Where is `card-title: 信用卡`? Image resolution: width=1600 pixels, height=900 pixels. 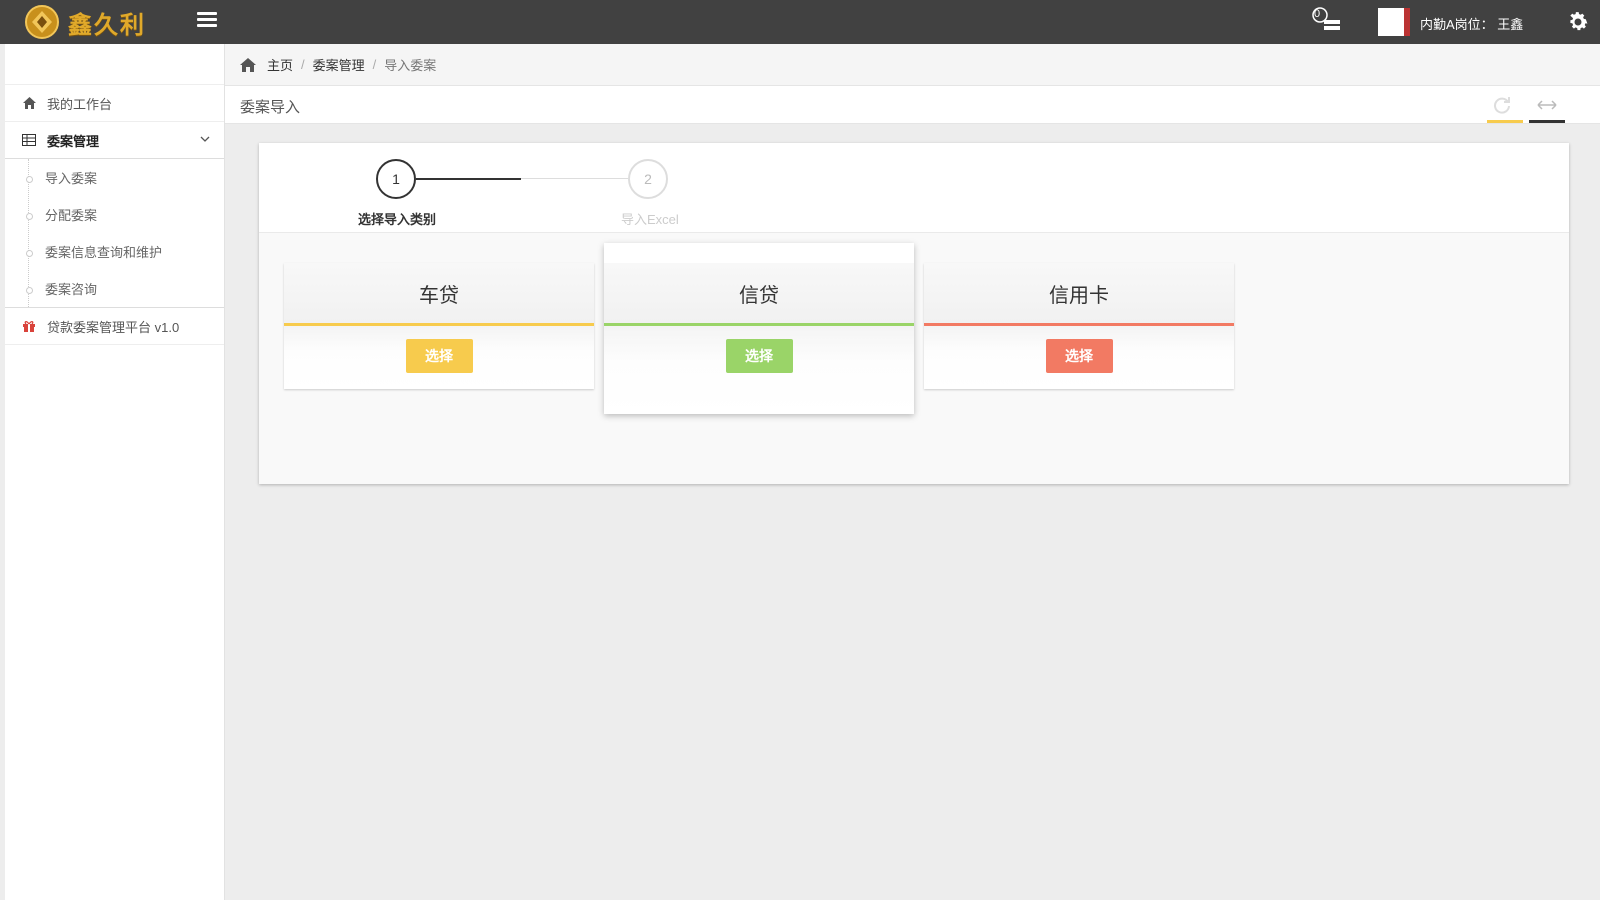 card-title: 信用卡 is located at coordinates (1079, 293).